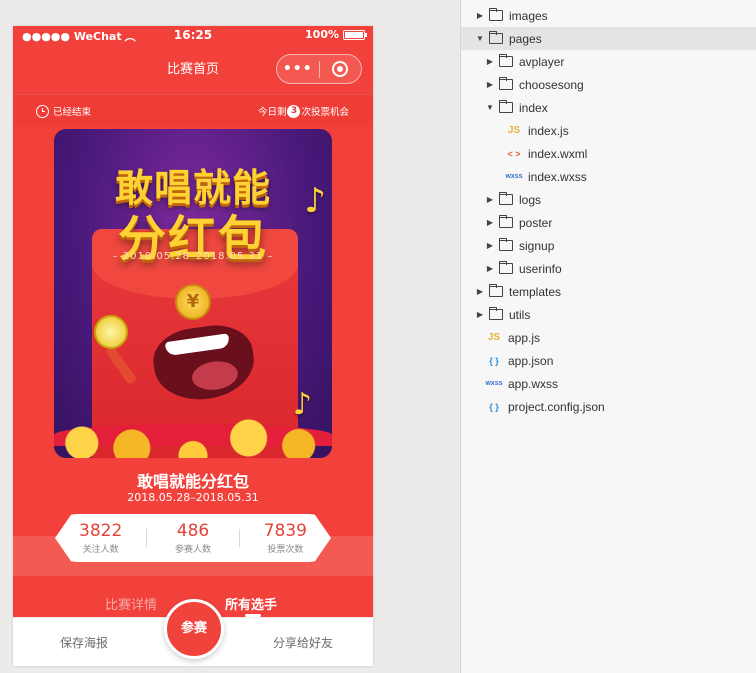 The image size is (756, 673). Describe the element at coordinates (608, 61) in the screenshot. I see `tree-item-avplayer: ▶ avplayer` at that location.